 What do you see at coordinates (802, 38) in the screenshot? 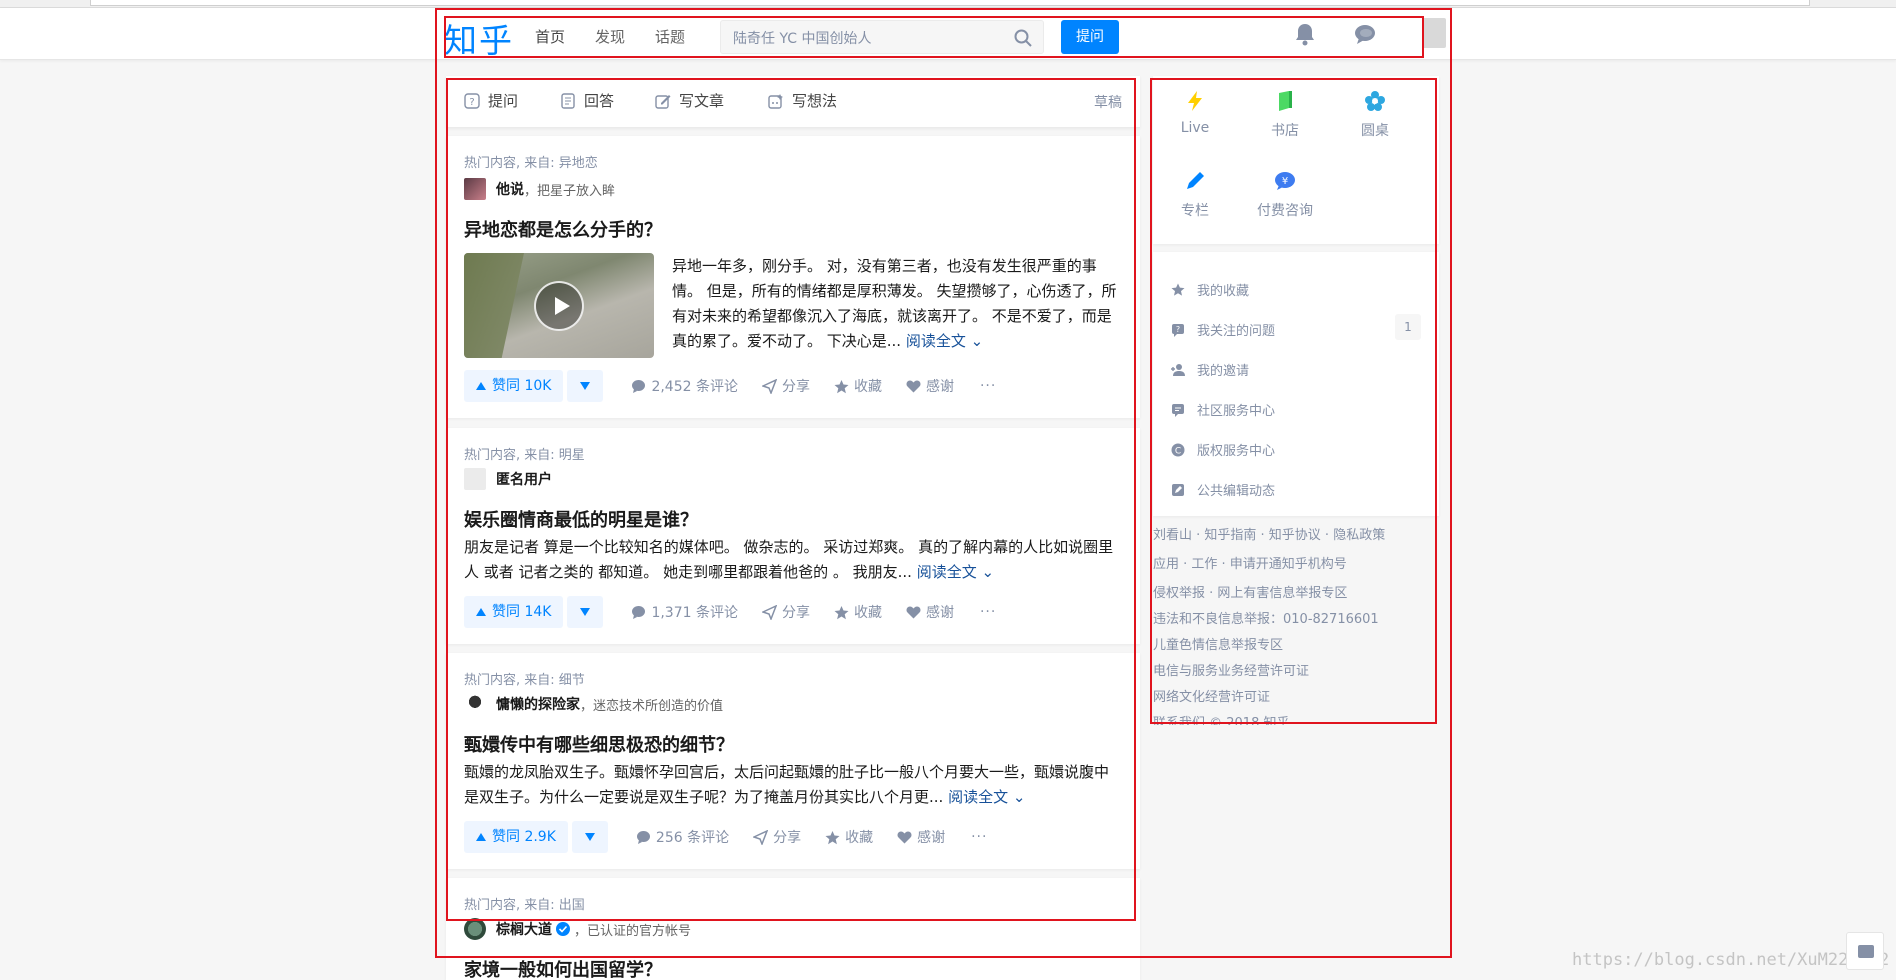
I see `search-input: 陆奇任 YC 中国创始人` at bounding box center [802, 38].